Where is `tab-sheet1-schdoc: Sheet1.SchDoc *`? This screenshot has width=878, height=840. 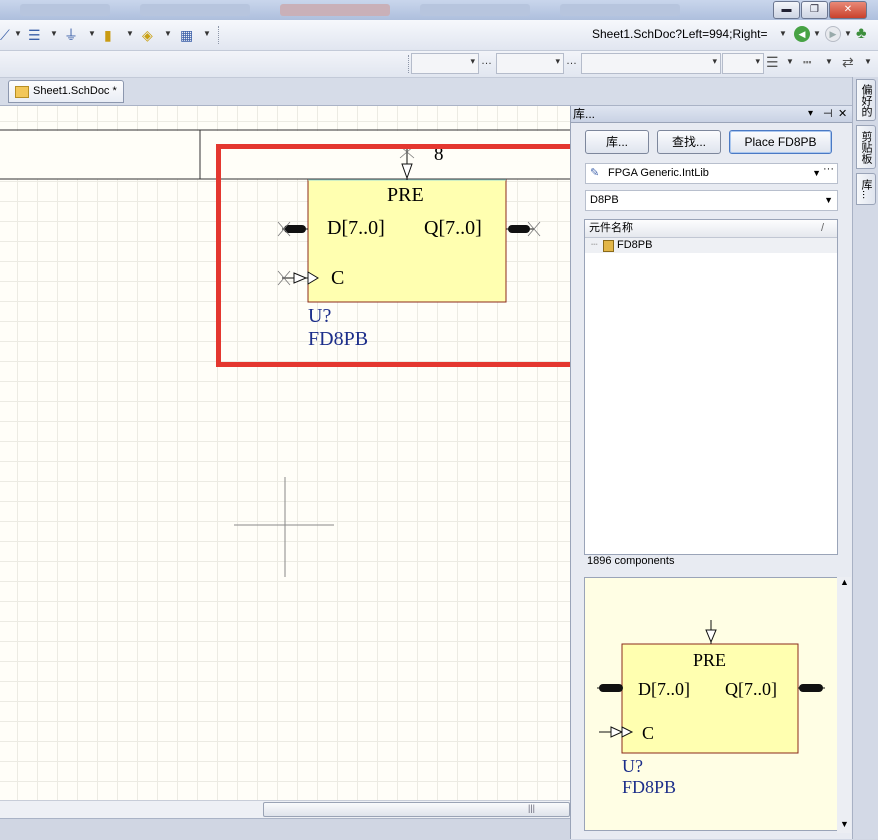 tab-sheet1-schdoc: Sheet1.SchDoc * is located at coordinates (66, 91).